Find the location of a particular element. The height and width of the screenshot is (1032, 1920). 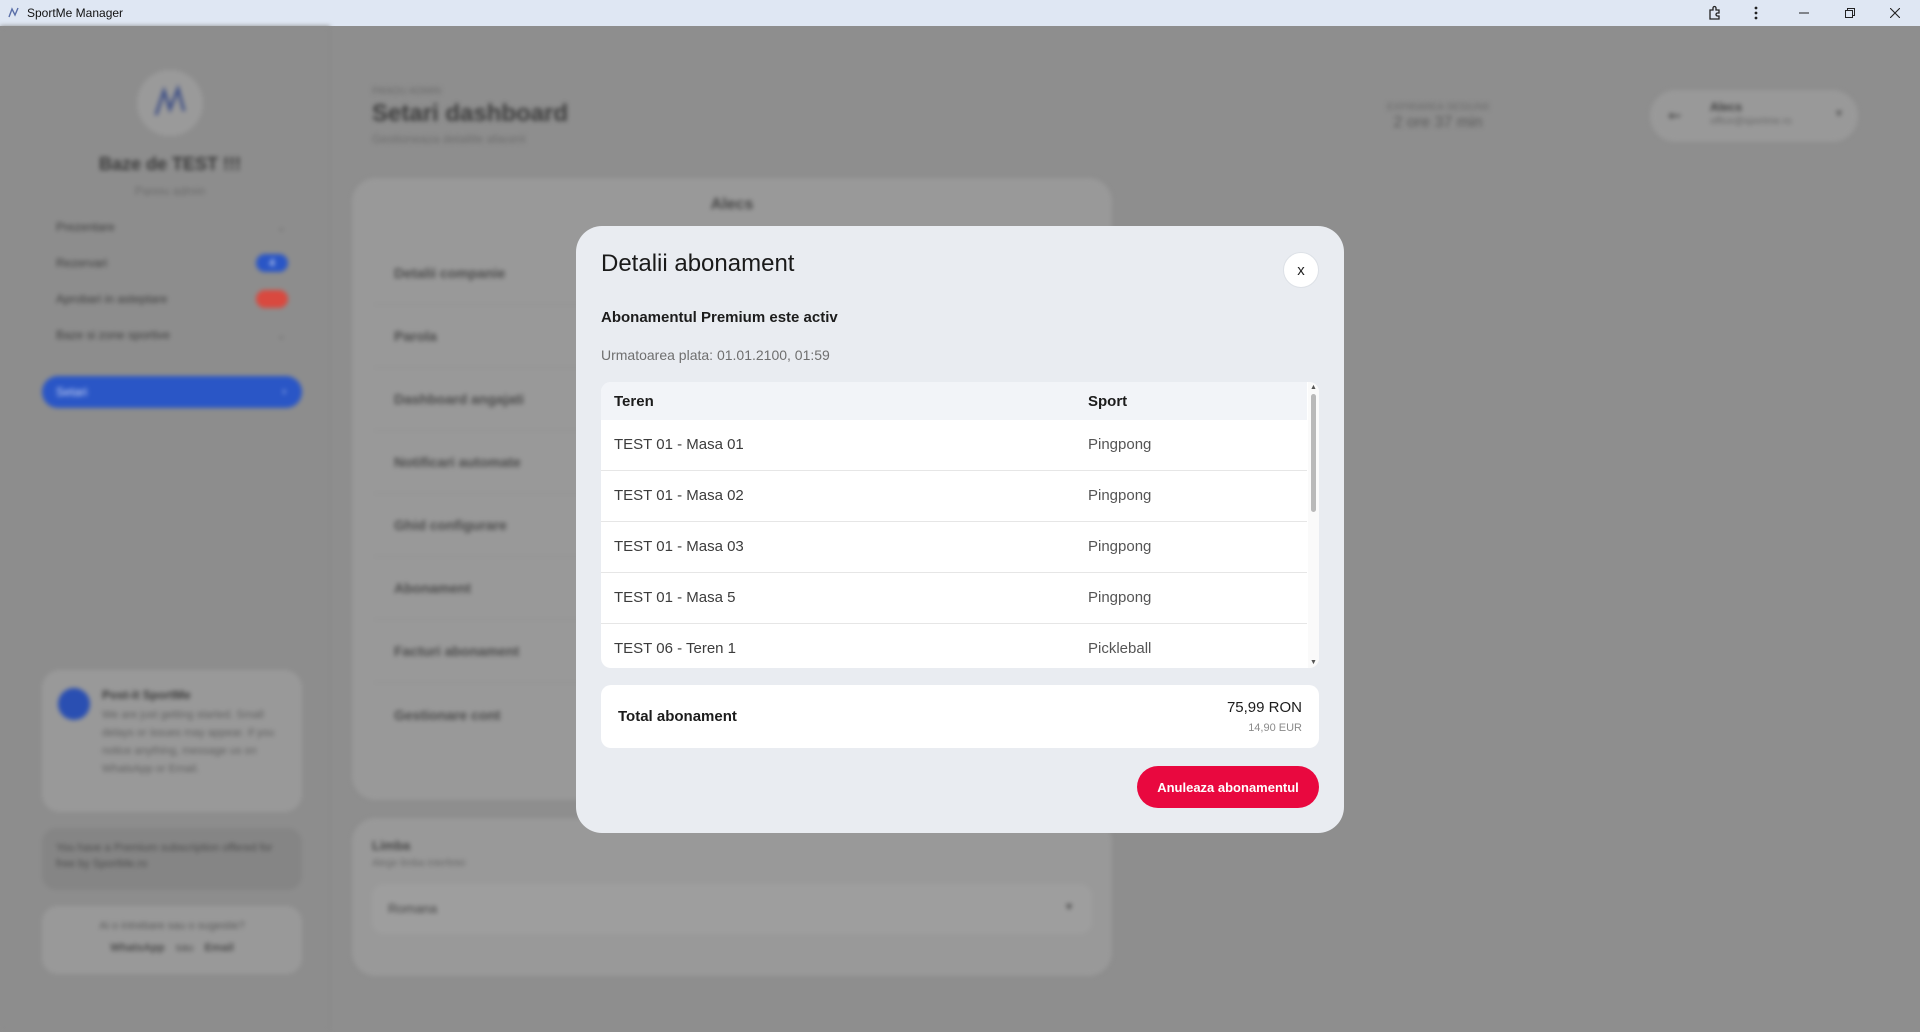

table-header: Teren Sport is located at coordinates (954, 401).